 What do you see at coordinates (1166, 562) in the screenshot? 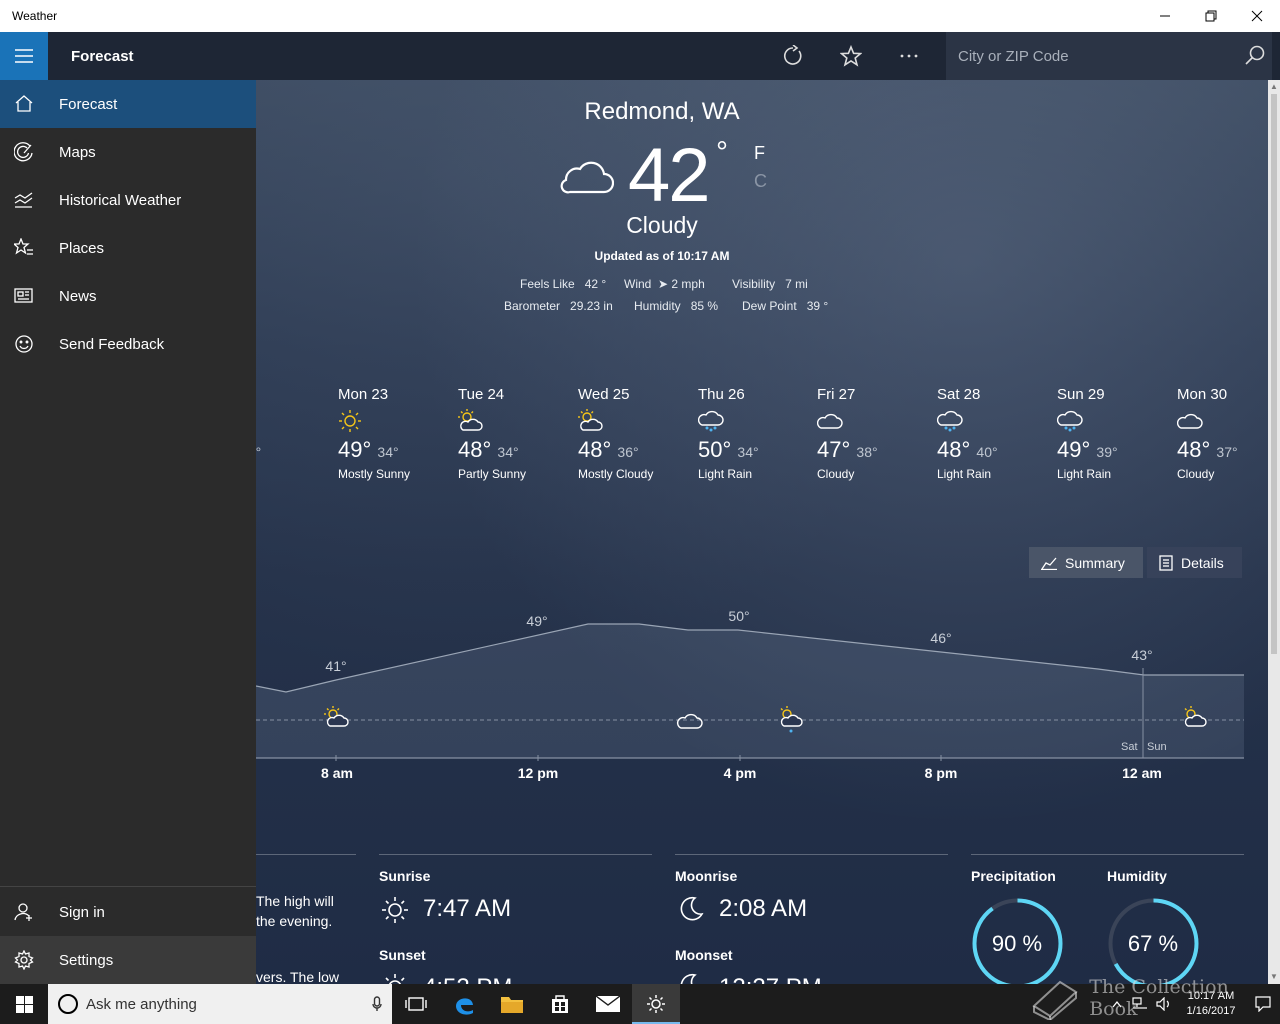
I see `details-list-icon` at bounding box center [1166, 562].